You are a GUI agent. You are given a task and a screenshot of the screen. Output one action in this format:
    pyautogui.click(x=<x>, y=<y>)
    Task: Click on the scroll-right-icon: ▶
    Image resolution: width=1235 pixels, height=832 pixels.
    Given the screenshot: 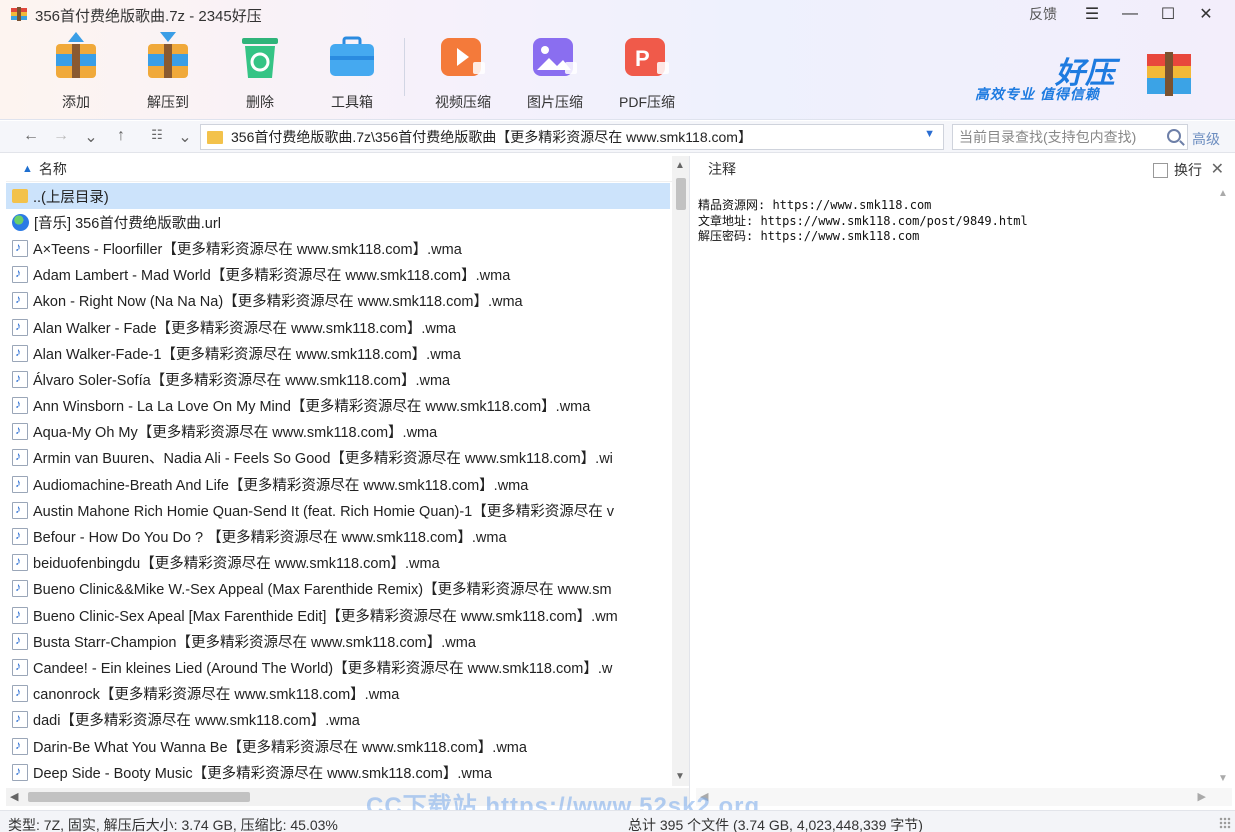 What is the action you would take?
    pyautogui.click(x=1202, y=796)
    